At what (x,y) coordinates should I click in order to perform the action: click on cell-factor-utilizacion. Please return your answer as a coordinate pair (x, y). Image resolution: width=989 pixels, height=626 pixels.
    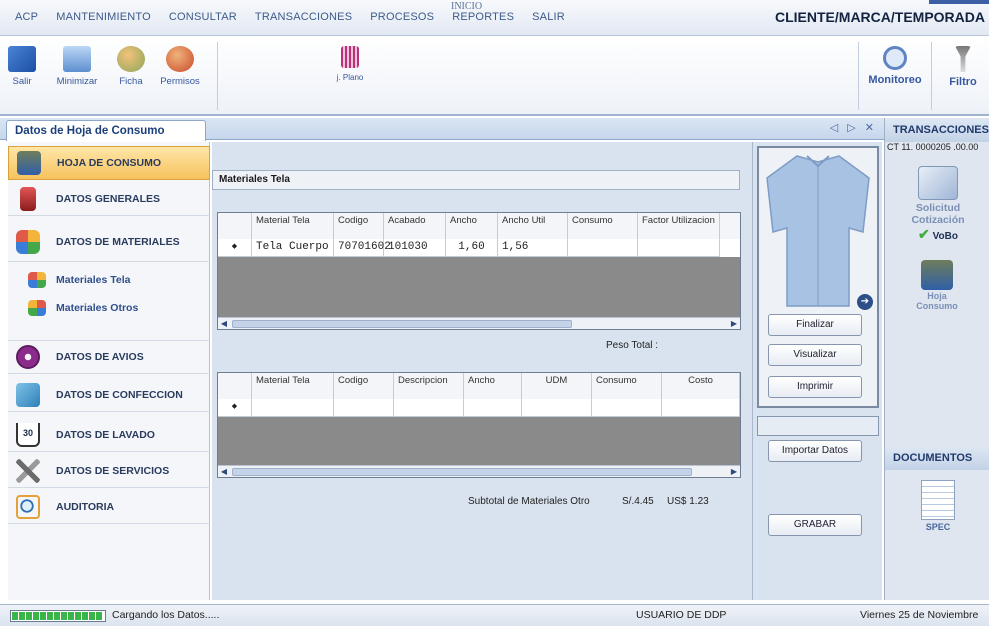
    Looking at the image, I should click on (679, 248).